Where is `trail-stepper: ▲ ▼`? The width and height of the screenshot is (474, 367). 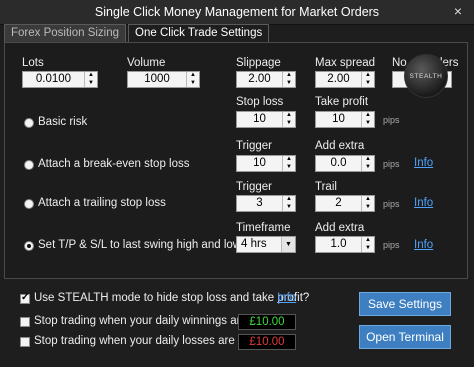 trail-stepper: ▲ ▼ is located at coordinates (367, 203).